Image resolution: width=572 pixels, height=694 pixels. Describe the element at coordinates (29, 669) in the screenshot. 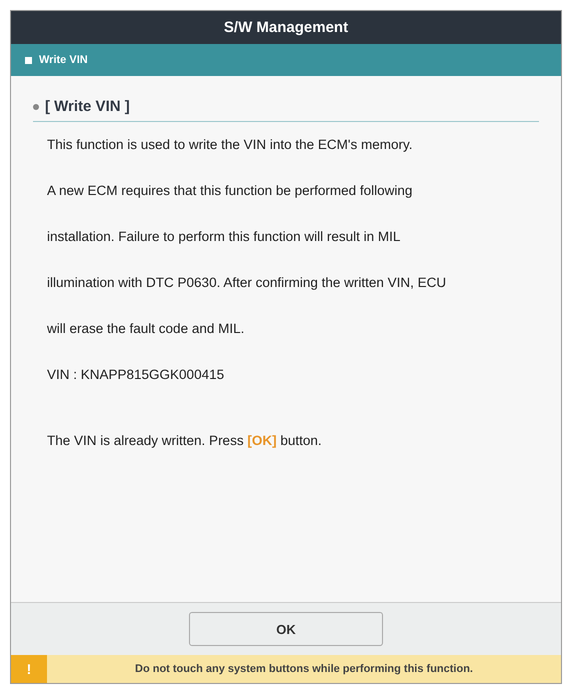

I see `warning-icon: !` at that location.